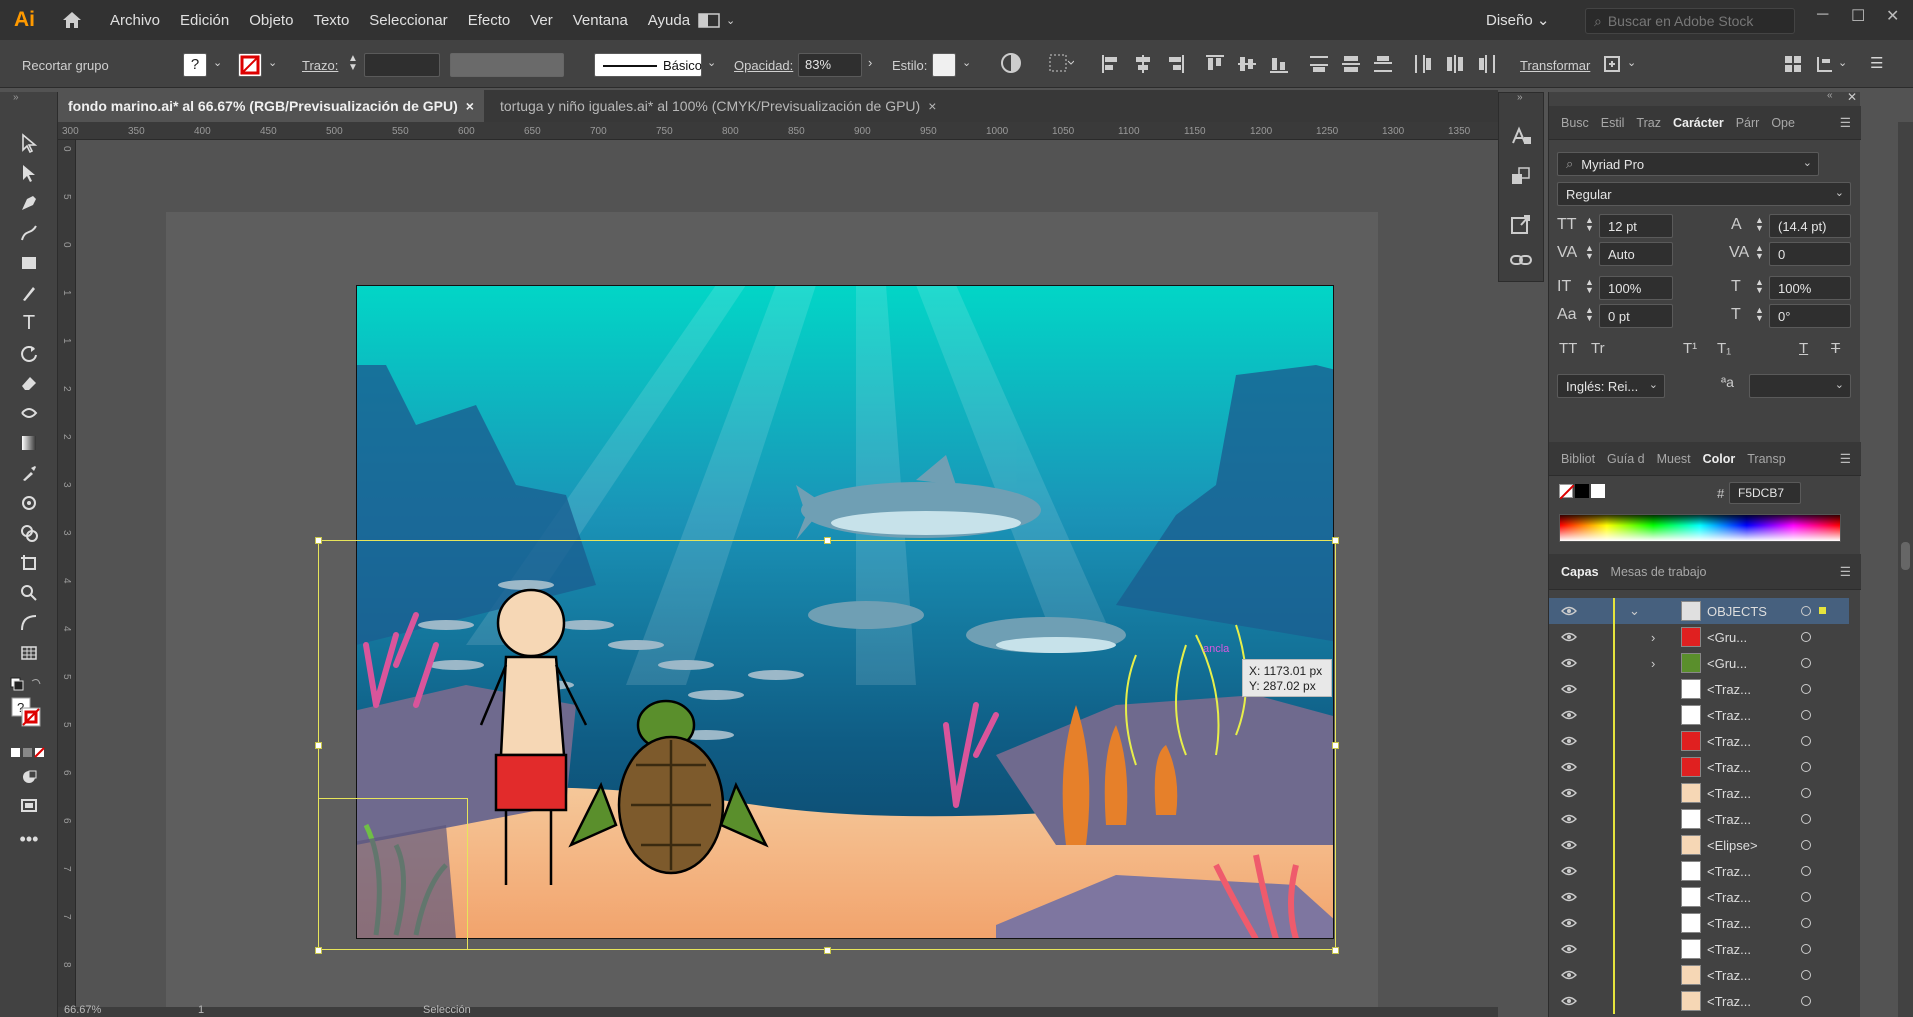  What do you see at coordinates (29, 593) in the screenshot?
I see `zoom-tool-icon` at bounding box center [29, 593].